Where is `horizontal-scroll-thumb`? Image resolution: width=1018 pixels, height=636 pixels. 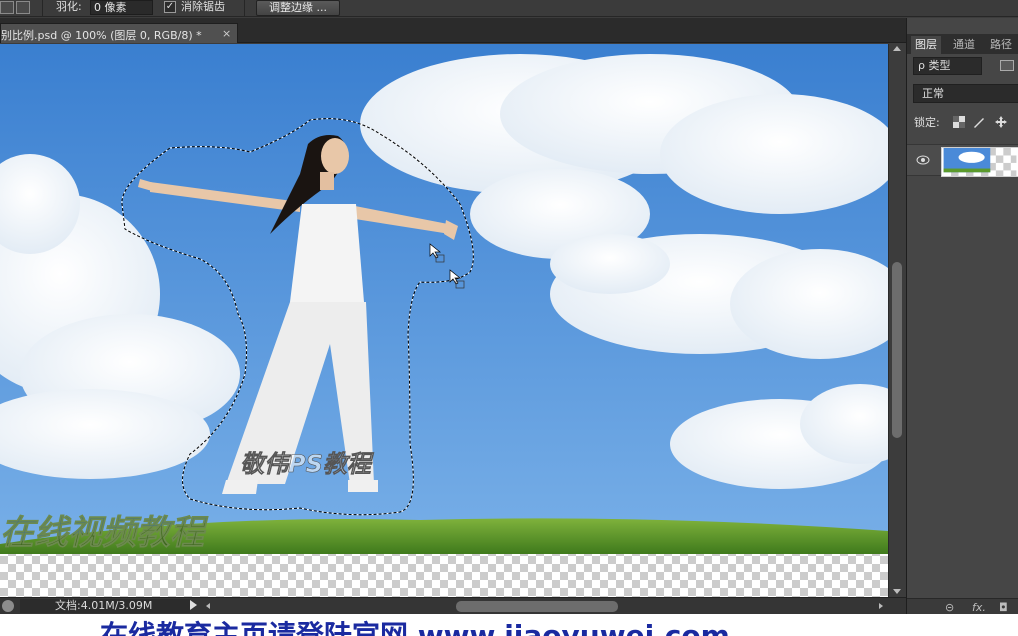
horizontal-scroll-thumb is located at coordinates (537, 606).